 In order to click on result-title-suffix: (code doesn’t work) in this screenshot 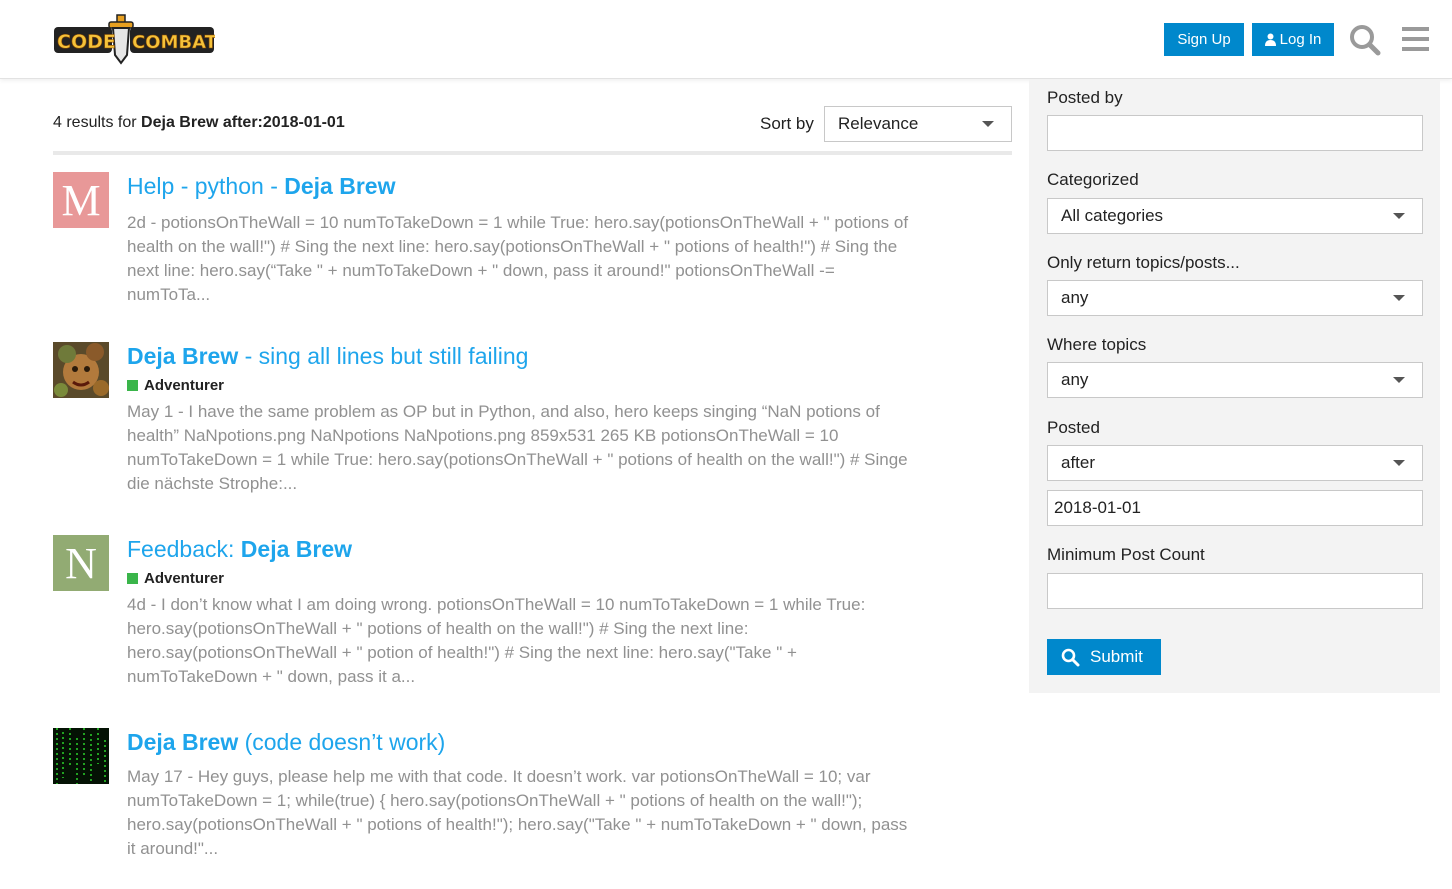, I will do `click(342, 742)`.